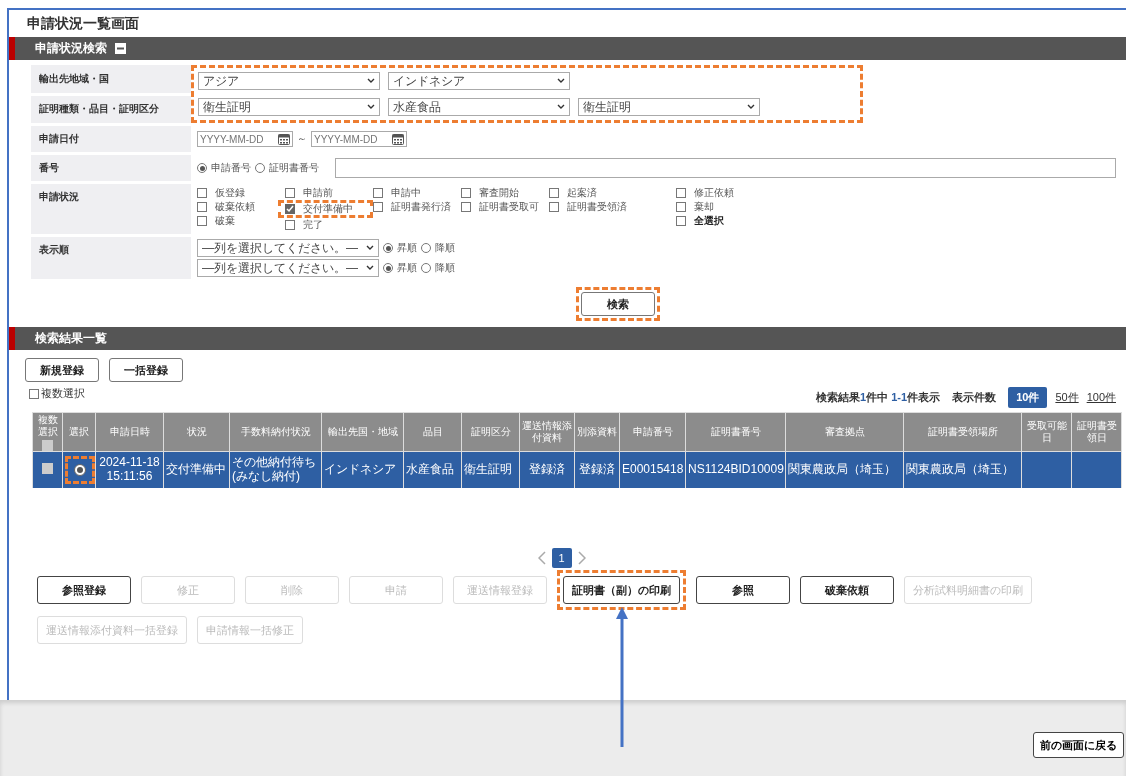 The width and height of the screenshot is (1126, 776). I want to click on page-number: 1, so click(561, 558).